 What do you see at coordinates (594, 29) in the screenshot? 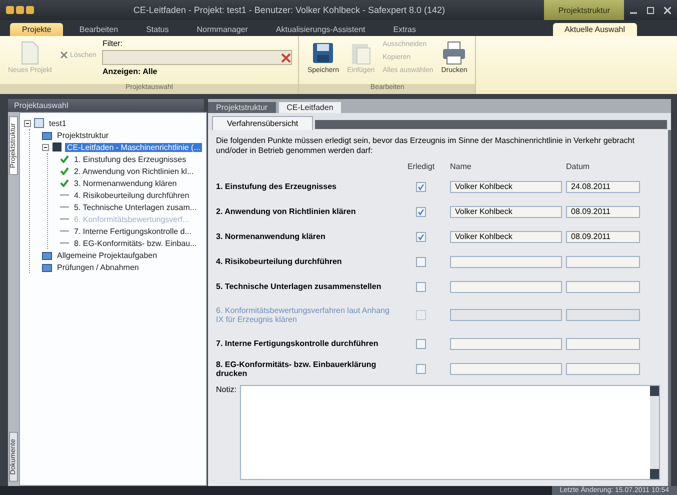
I see `ribbon-tab: Aktuelle Auswahl` at bounding box center [594, 29].